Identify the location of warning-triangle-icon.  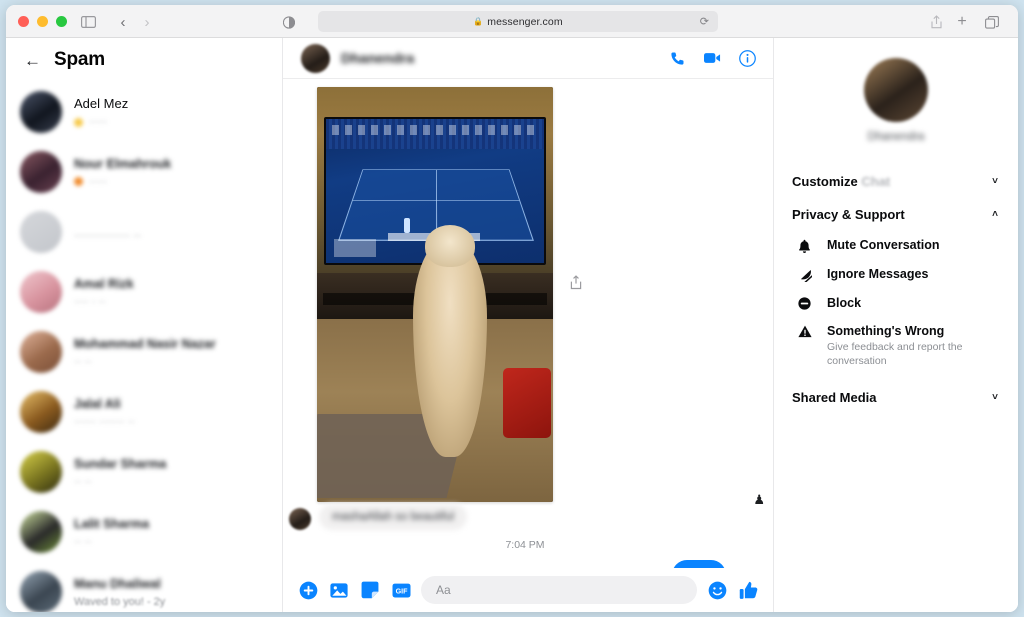
(804, 331).